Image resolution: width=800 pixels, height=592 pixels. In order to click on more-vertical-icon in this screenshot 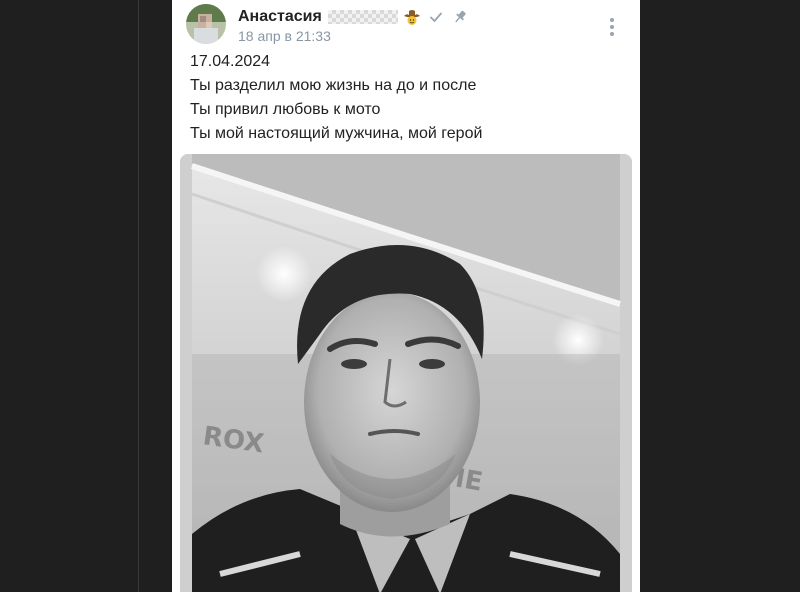, I will do `click(612, 27)`.